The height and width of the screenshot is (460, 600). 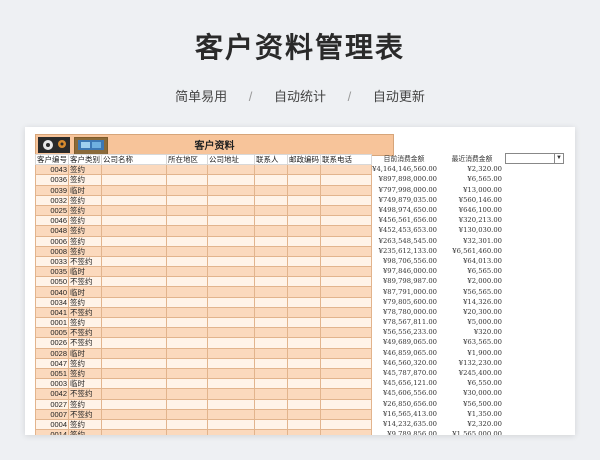 I want to click on customer-code: 0033, so click(x=52, y=261).